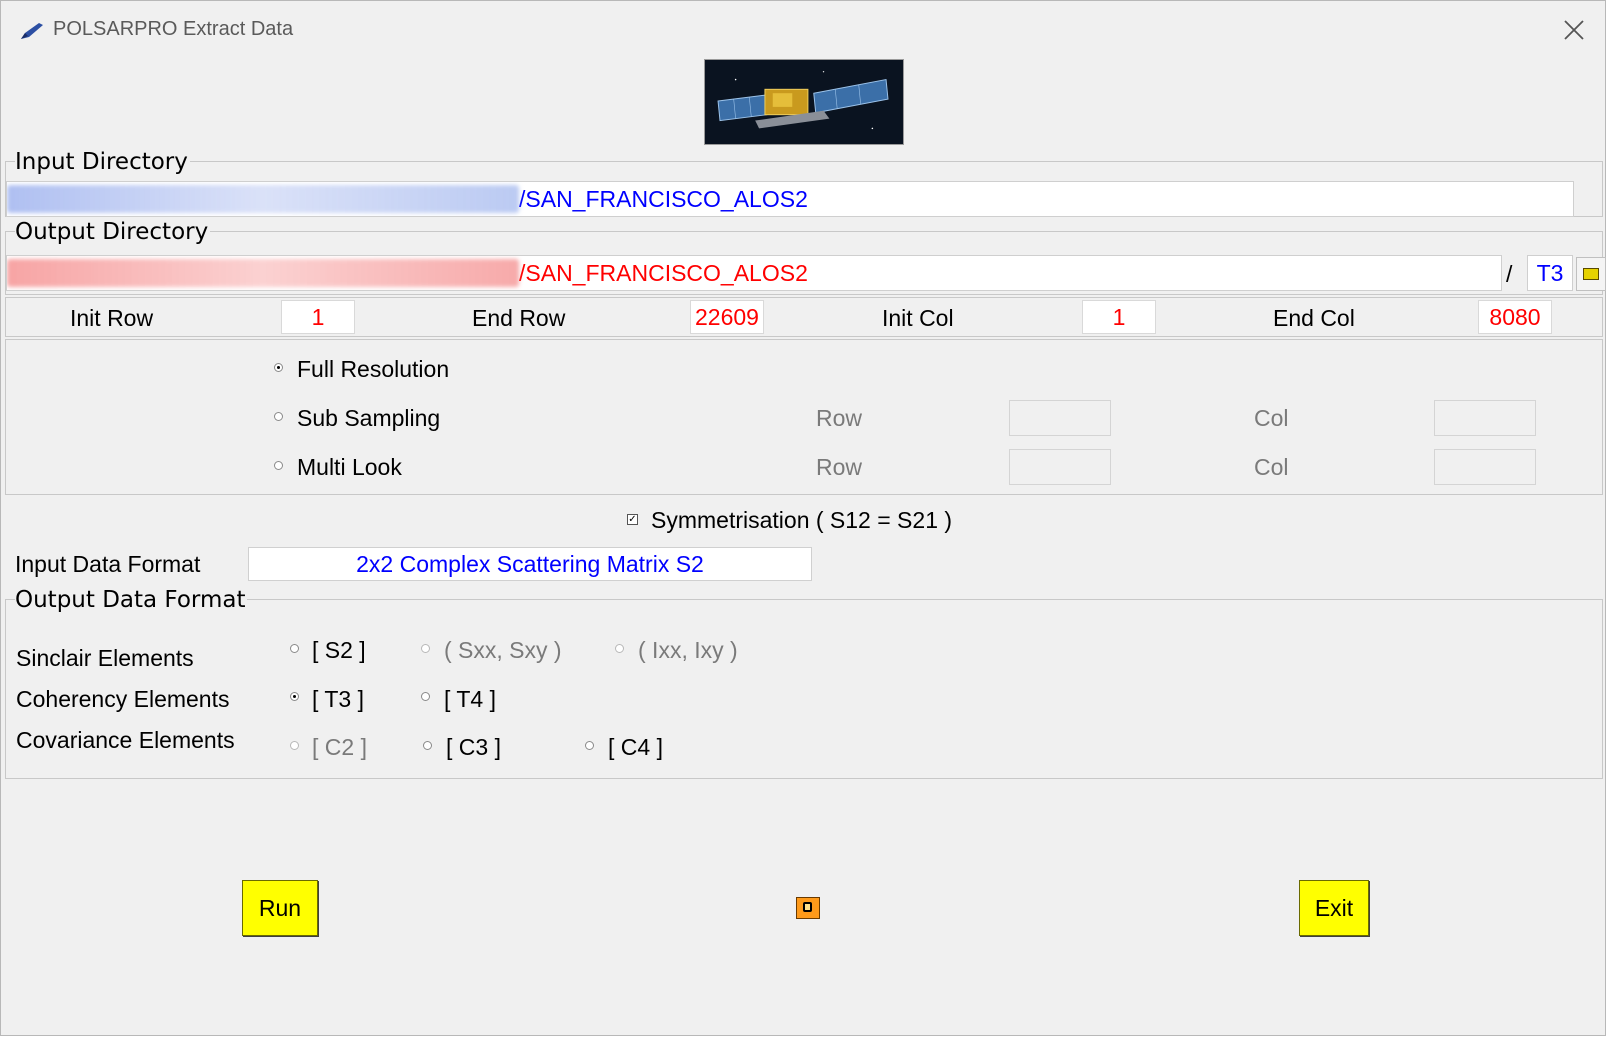 Image resolution: width=1608 pixels, height=1038 pixels. Describe the element at coordinates (294, 696) in the screenshot. I see `t3-radio` at that location.